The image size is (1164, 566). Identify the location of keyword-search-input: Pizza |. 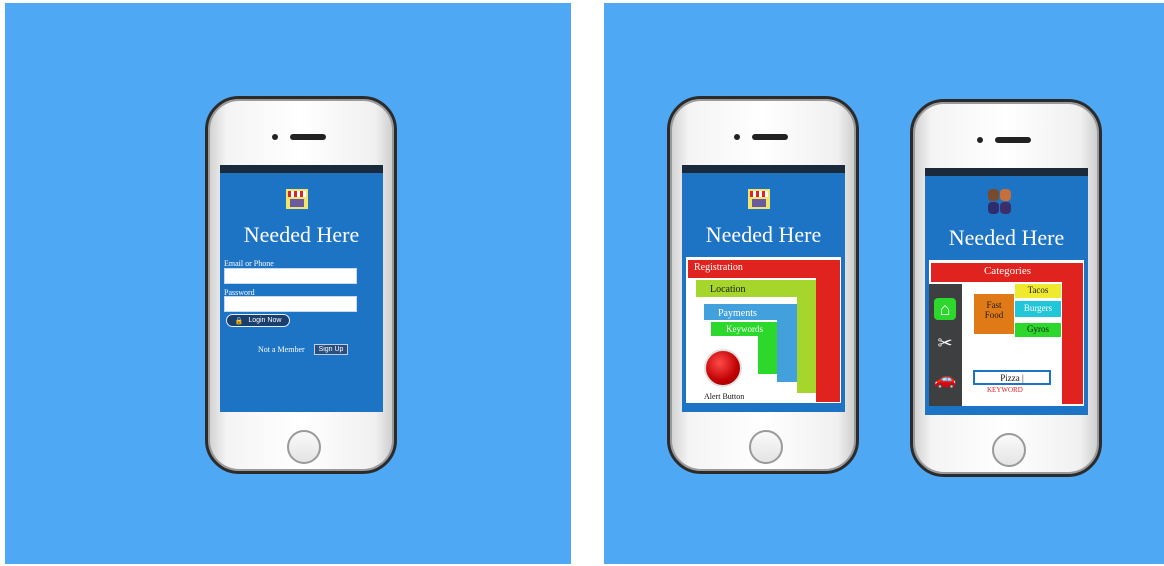
(1012, 377).